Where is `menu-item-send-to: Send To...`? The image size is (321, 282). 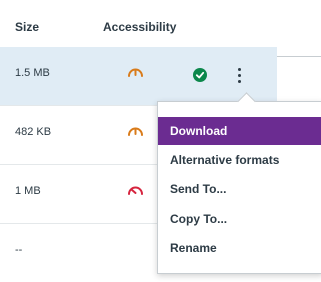
menu-item-send-to: Send To... is located at coordinates (239, 189).